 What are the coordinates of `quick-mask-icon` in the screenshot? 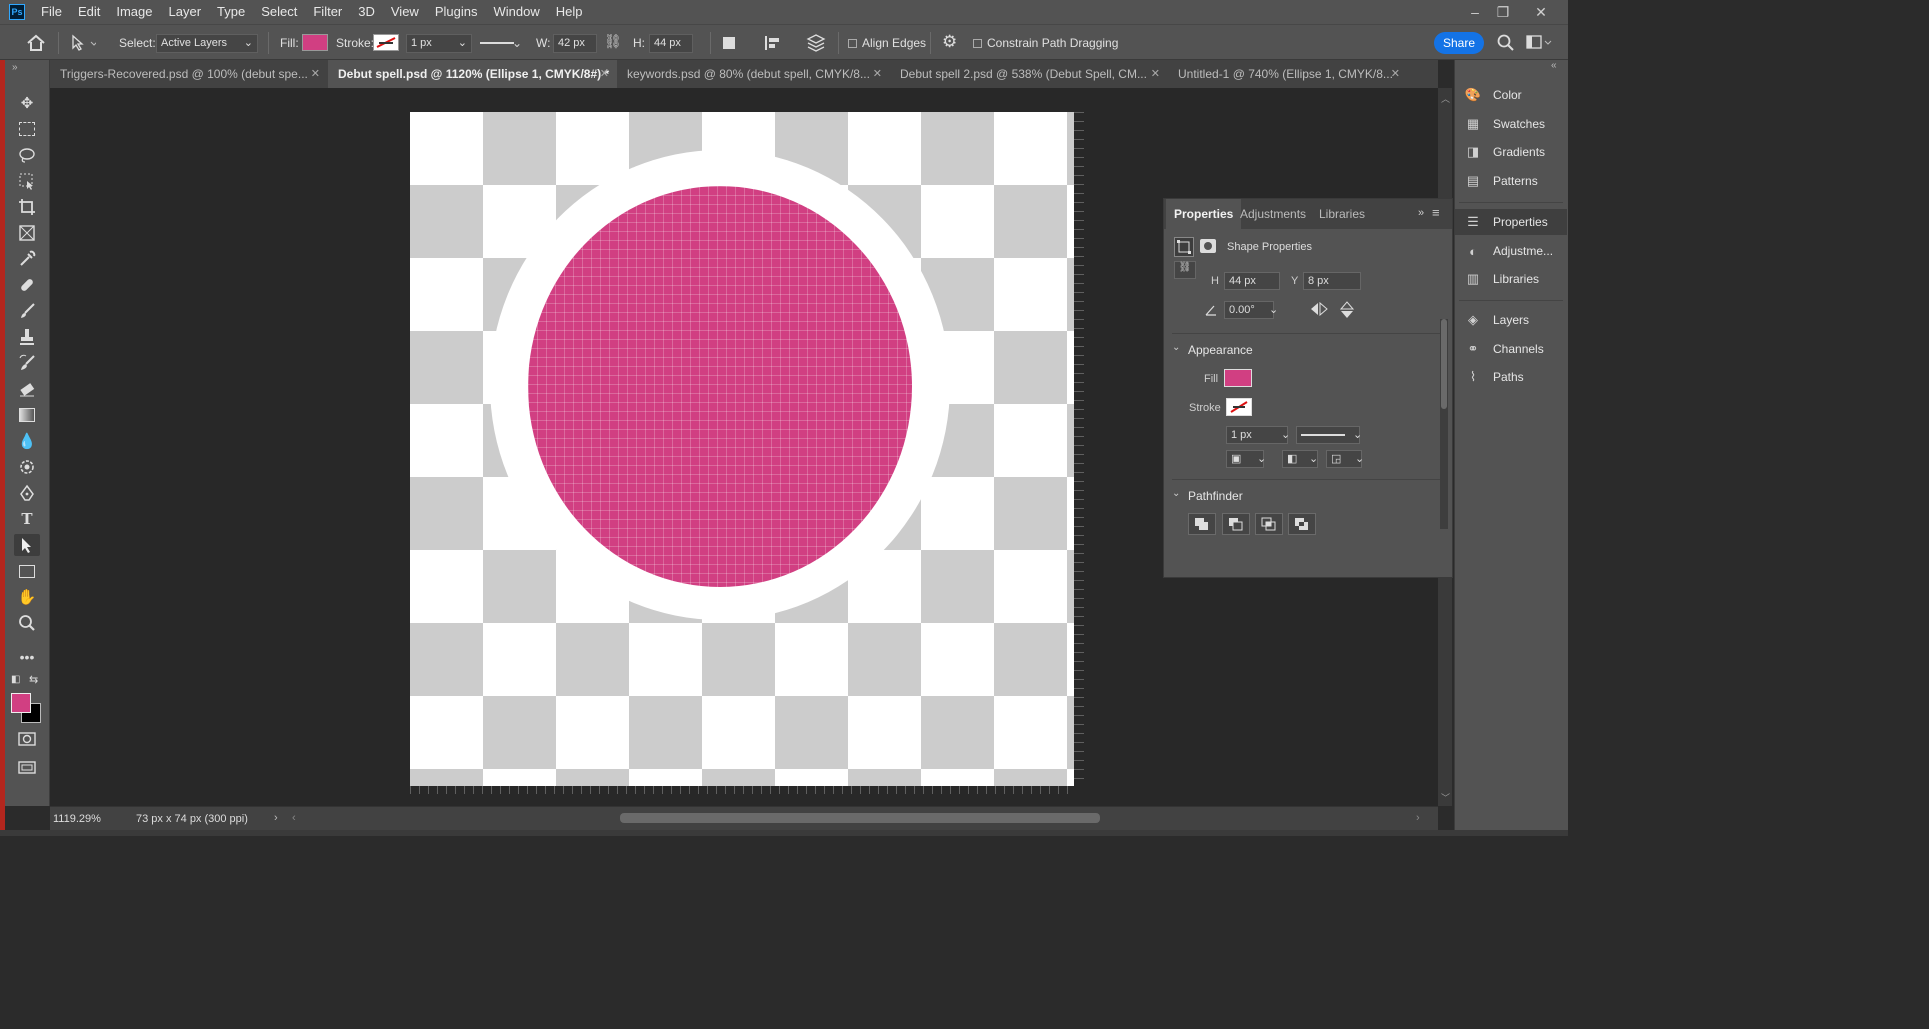 It's located at (27, 739).